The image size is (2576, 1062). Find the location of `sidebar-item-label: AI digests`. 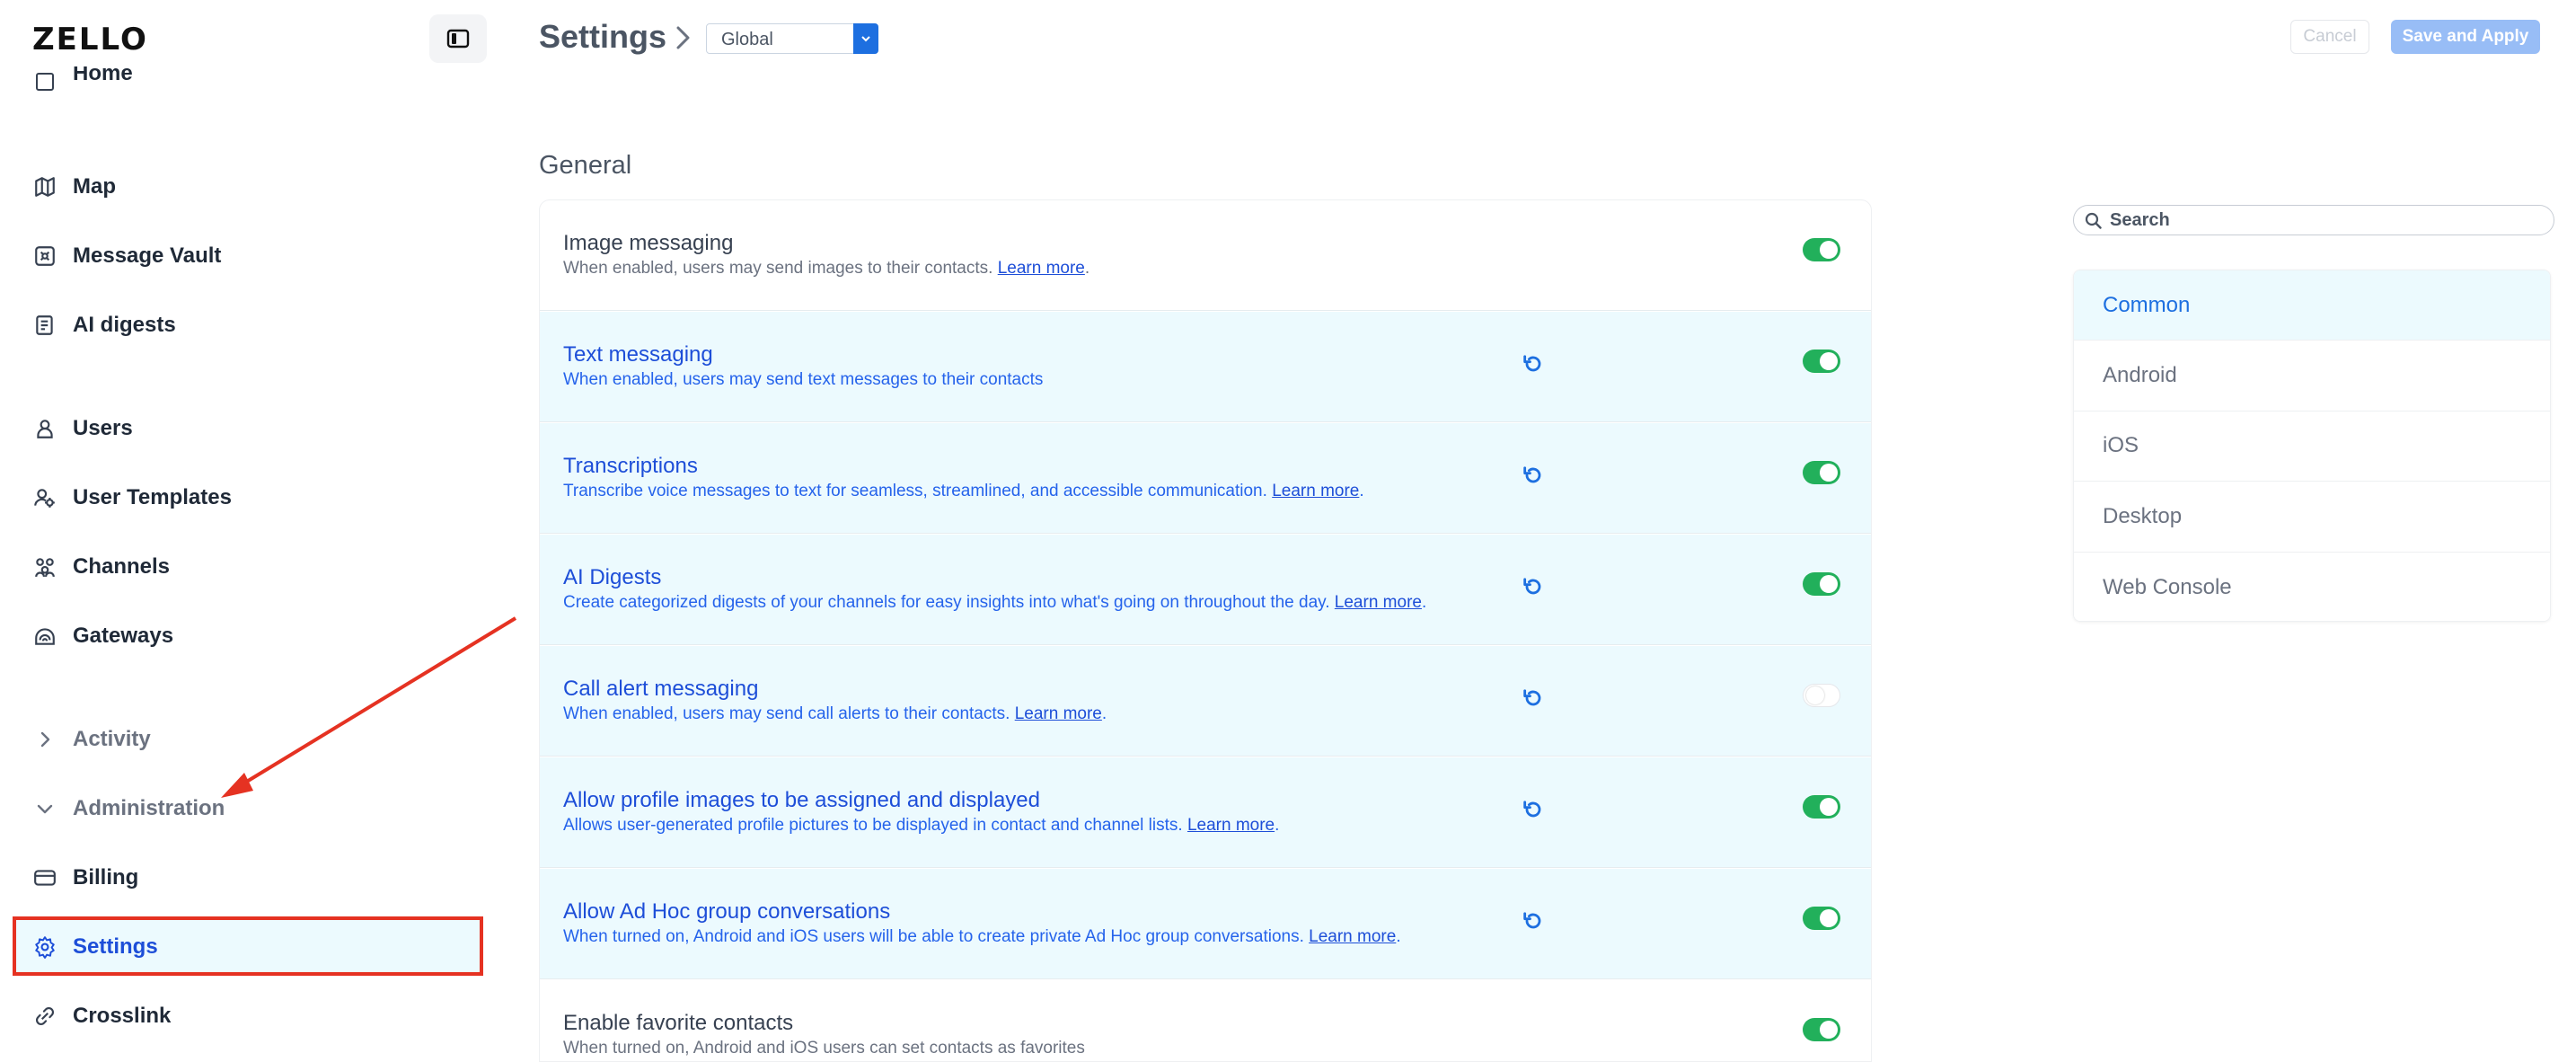

sidebar-item-label: AI digests is located at coordinates (124, 325).